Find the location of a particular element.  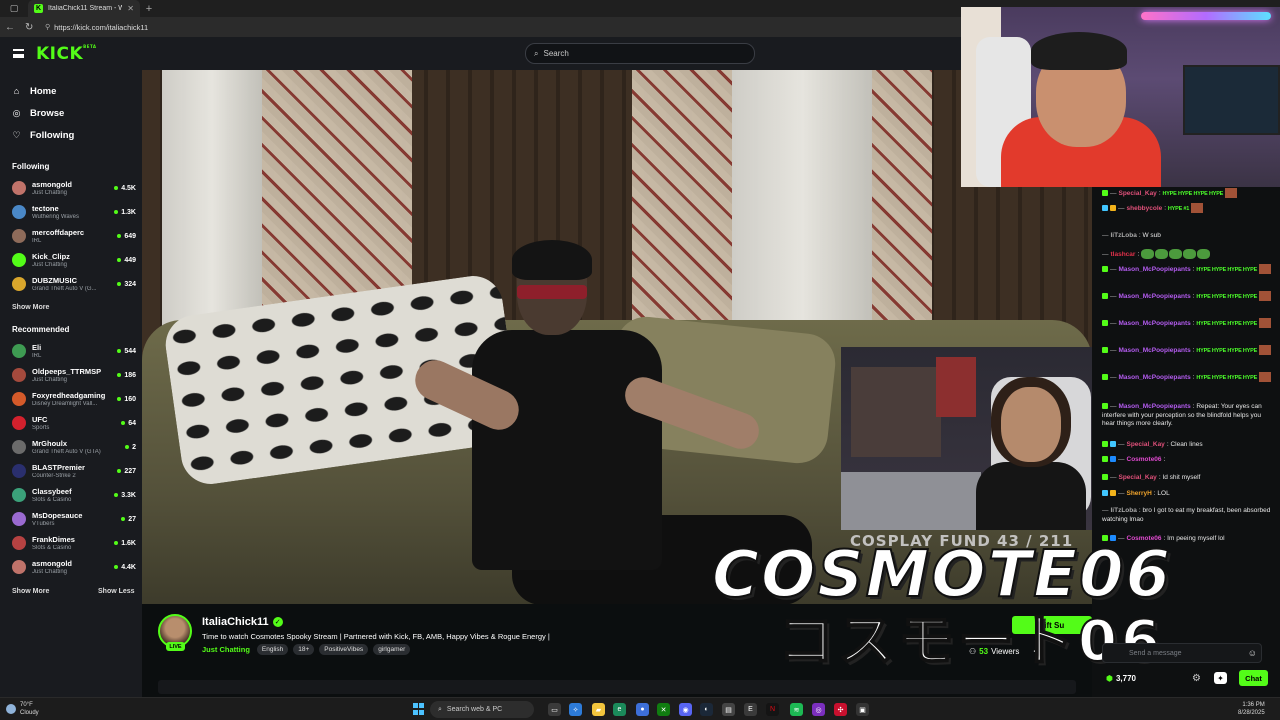

channel-category: Slots & Casino is located at coordinates (52, 548).